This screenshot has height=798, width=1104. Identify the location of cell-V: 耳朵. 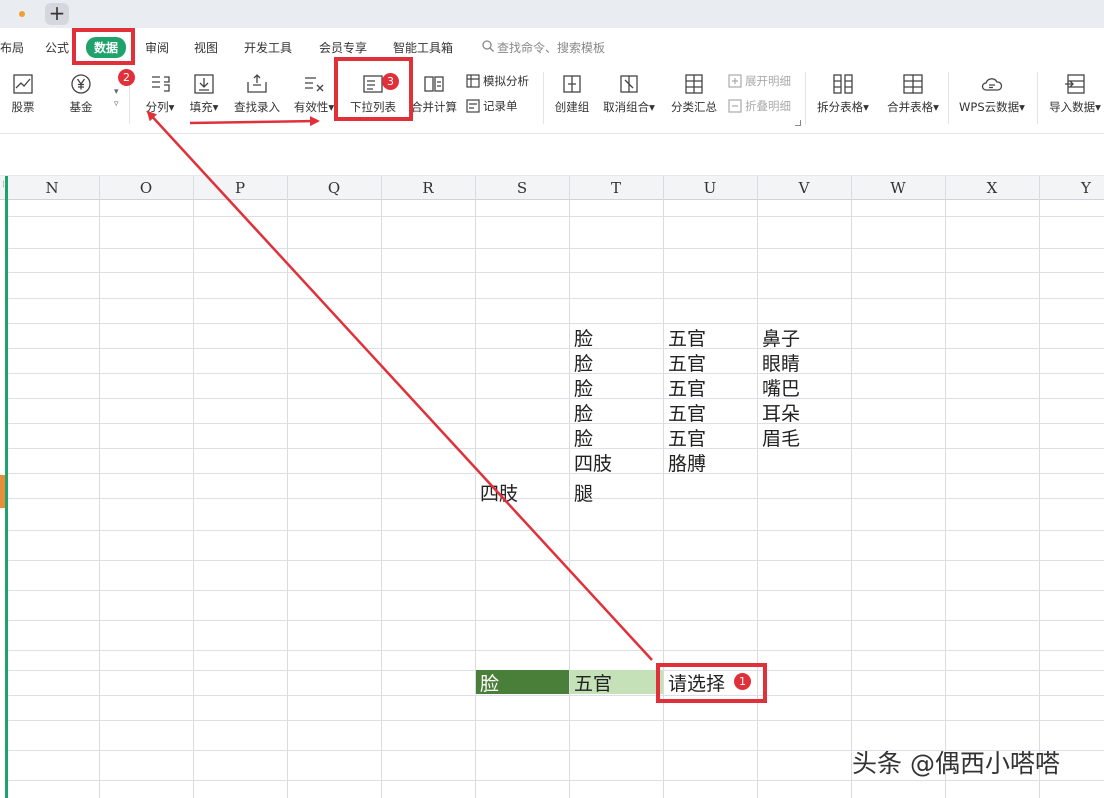
(781, 412).